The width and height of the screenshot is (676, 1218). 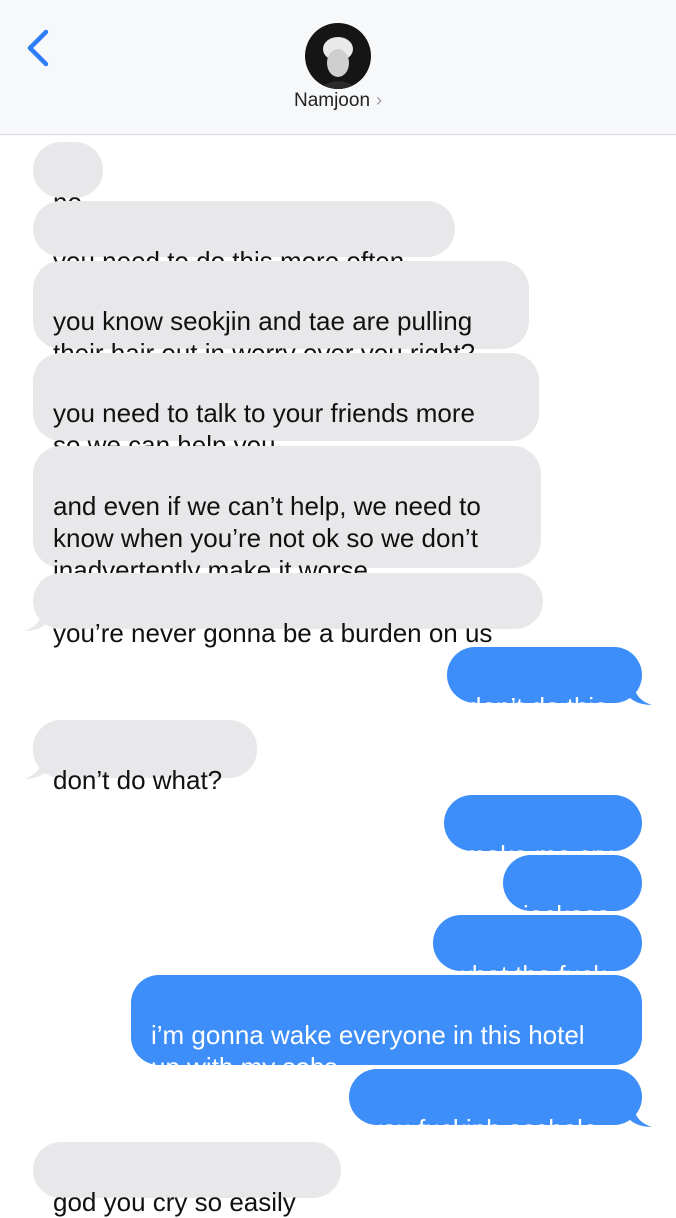 I want to click on message-text: you fuckinh asshole,, so click(x=487, y=1129).